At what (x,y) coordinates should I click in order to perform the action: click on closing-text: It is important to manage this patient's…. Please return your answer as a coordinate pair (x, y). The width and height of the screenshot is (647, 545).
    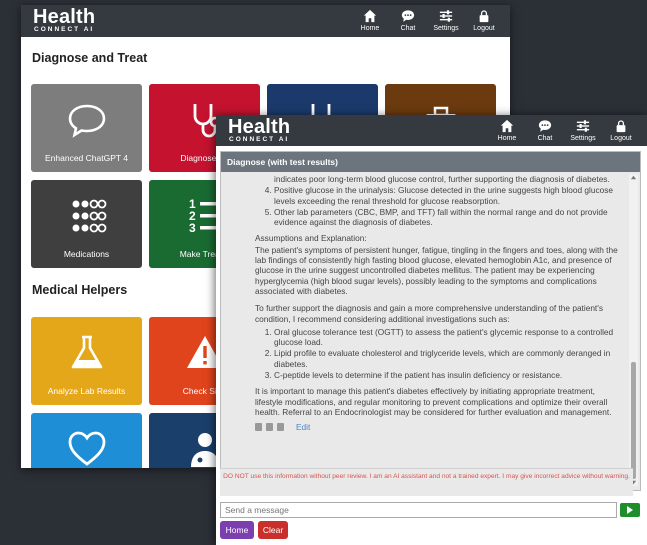
    Looking at the image, I should click on (433, 401).